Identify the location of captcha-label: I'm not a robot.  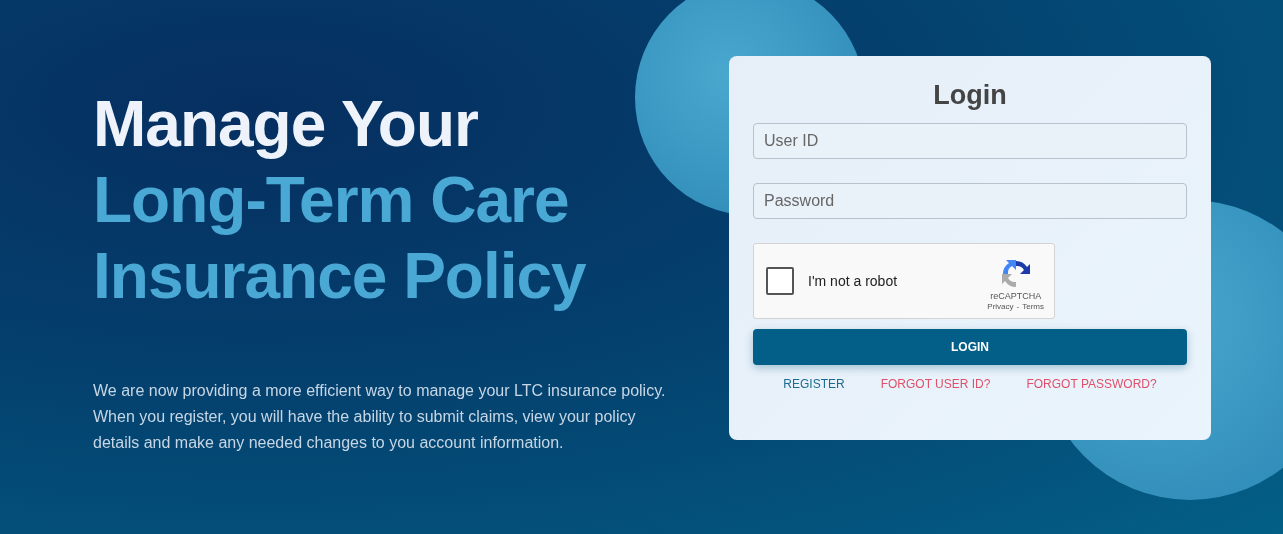
(853, 281).